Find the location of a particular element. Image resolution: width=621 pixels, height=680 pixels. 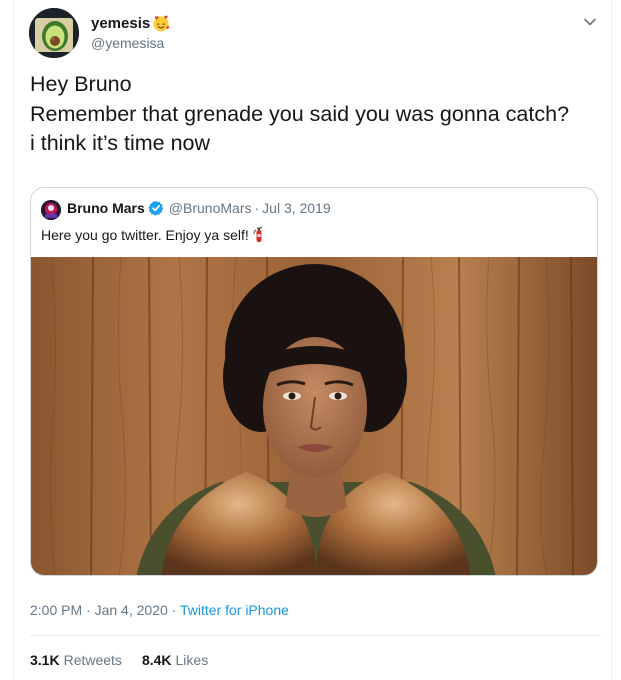

chevron-down-icon is located at coordinates (590, 22).